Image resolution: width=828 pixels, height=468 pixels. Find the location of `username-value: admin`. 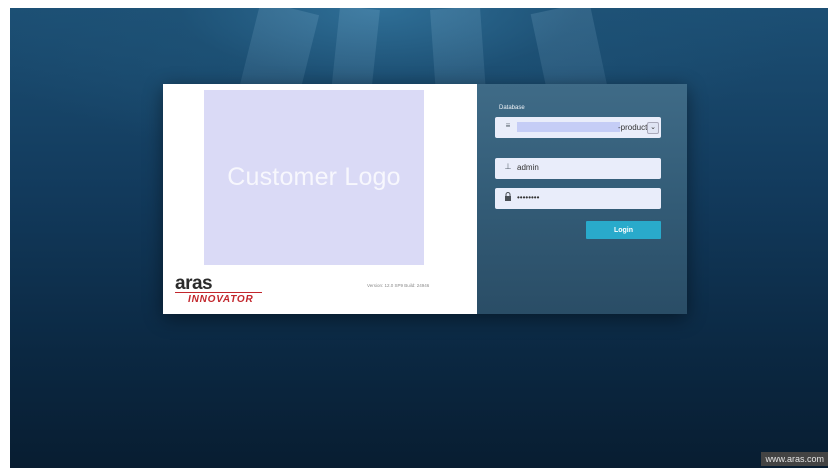

username-value: admin is located at coordinates (528, 167).